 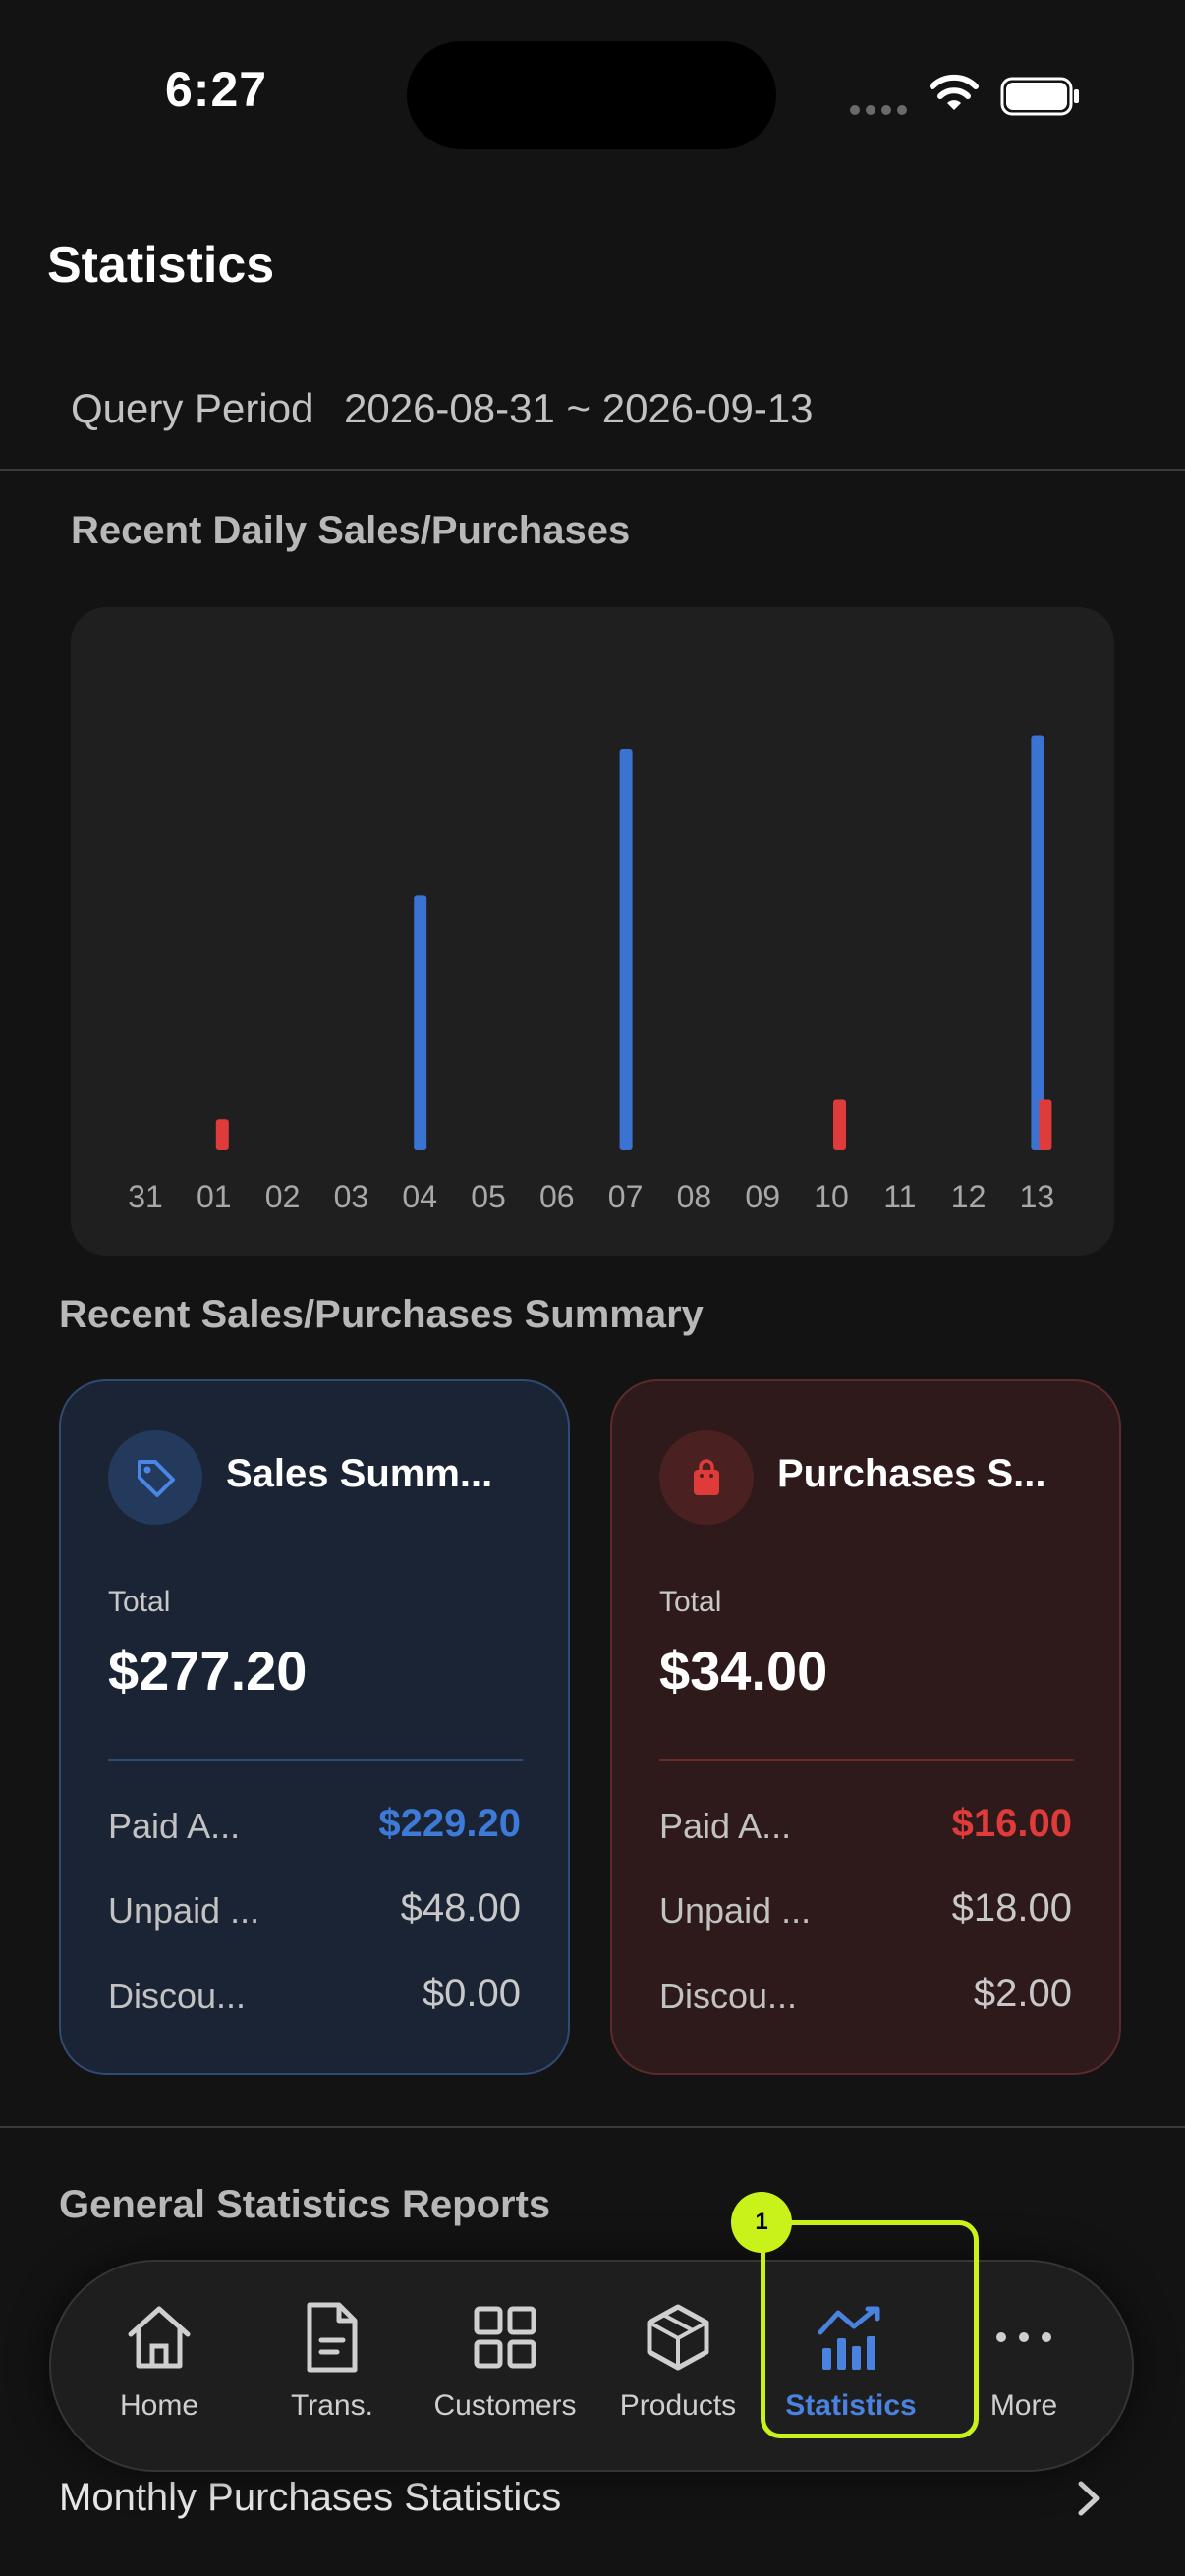 I want to click on tab-transactions: Trans., so click(x=333, y=2367).